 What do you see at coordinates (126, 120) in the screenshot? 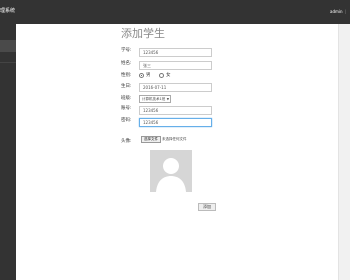
I see `password-label: 密码:` at bounding box center [126, 120].